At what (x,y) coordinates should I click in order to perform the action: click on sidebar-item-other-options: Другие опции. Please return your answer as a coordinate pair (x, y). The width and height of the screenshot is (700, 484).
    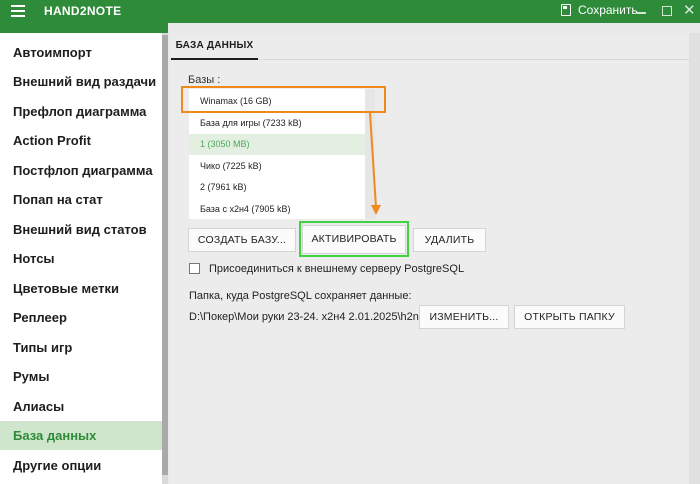
    Looking at the image, I should click on (81, 465).